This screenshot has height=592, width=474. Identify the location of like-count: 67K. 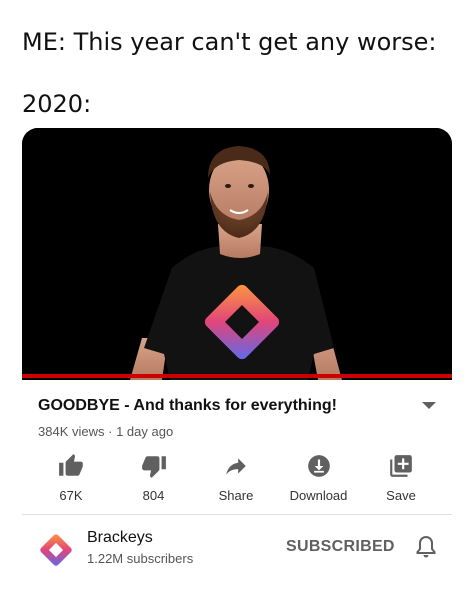
(71, 495).